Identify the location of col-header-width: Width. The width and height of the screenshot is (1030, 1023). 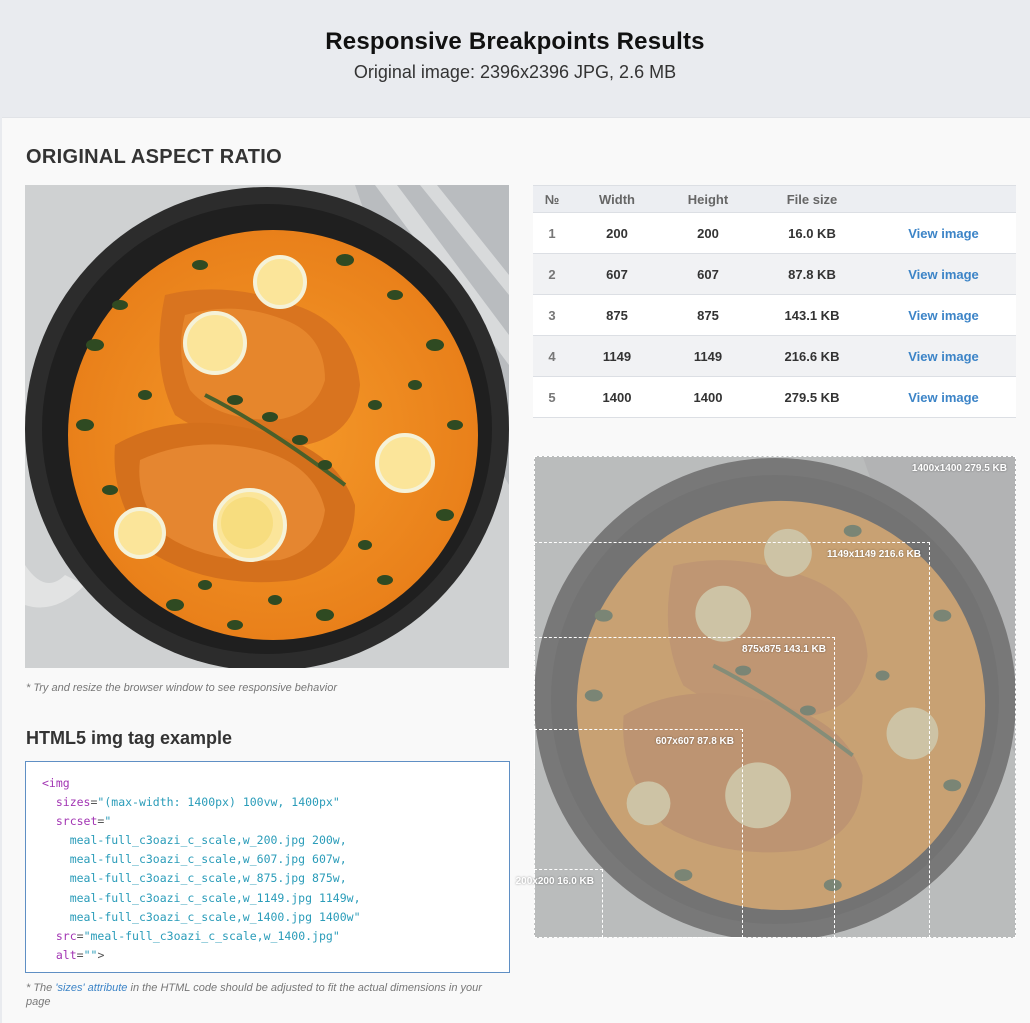
(617, 199).